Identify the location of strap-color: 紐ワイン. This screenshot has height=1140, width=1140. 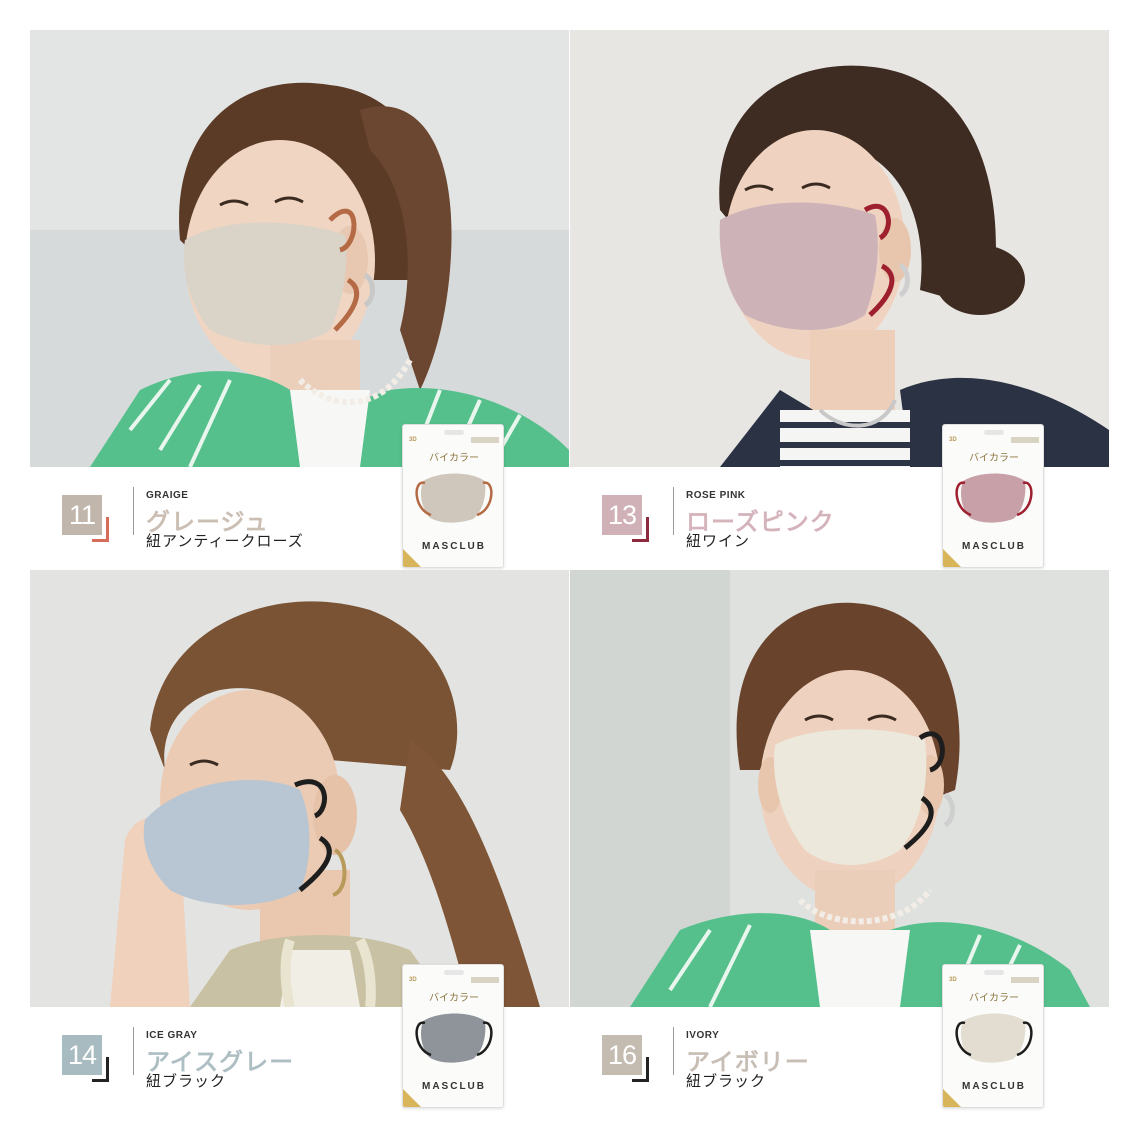
(718, 541).